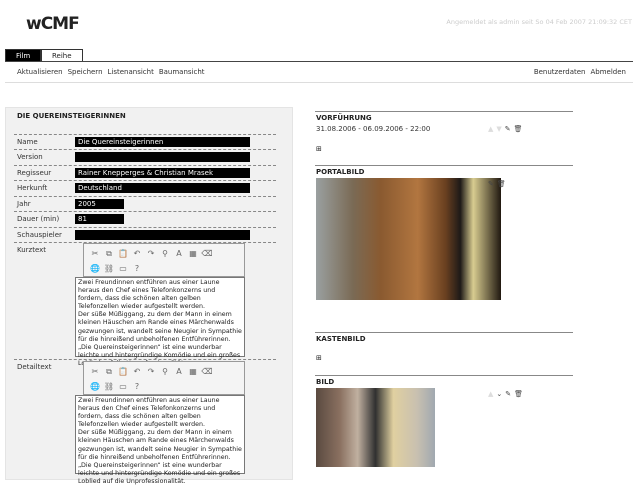 The image size is (640, 486). I want to click on detailtext-toolbar: ✂ ⧉ 📋 ↶ ↷ ⚲ A ▦ ⌫ 🌐 ⛓ ▭?, so click(164, 378).